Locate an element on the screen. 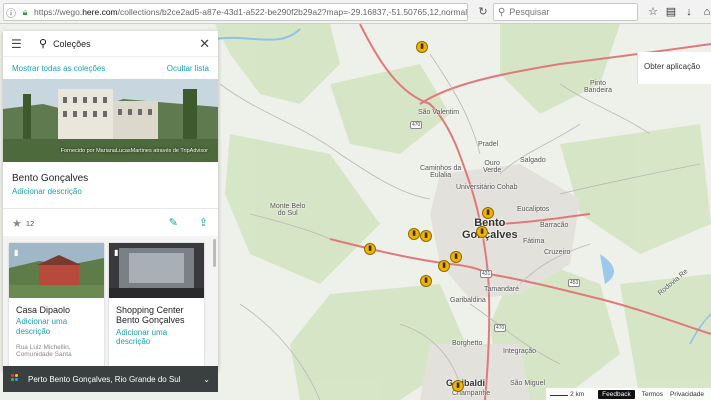 The width and height of the screenshot is (711, 400). share-icon: ⇪ is located at coordinates (203, 222).